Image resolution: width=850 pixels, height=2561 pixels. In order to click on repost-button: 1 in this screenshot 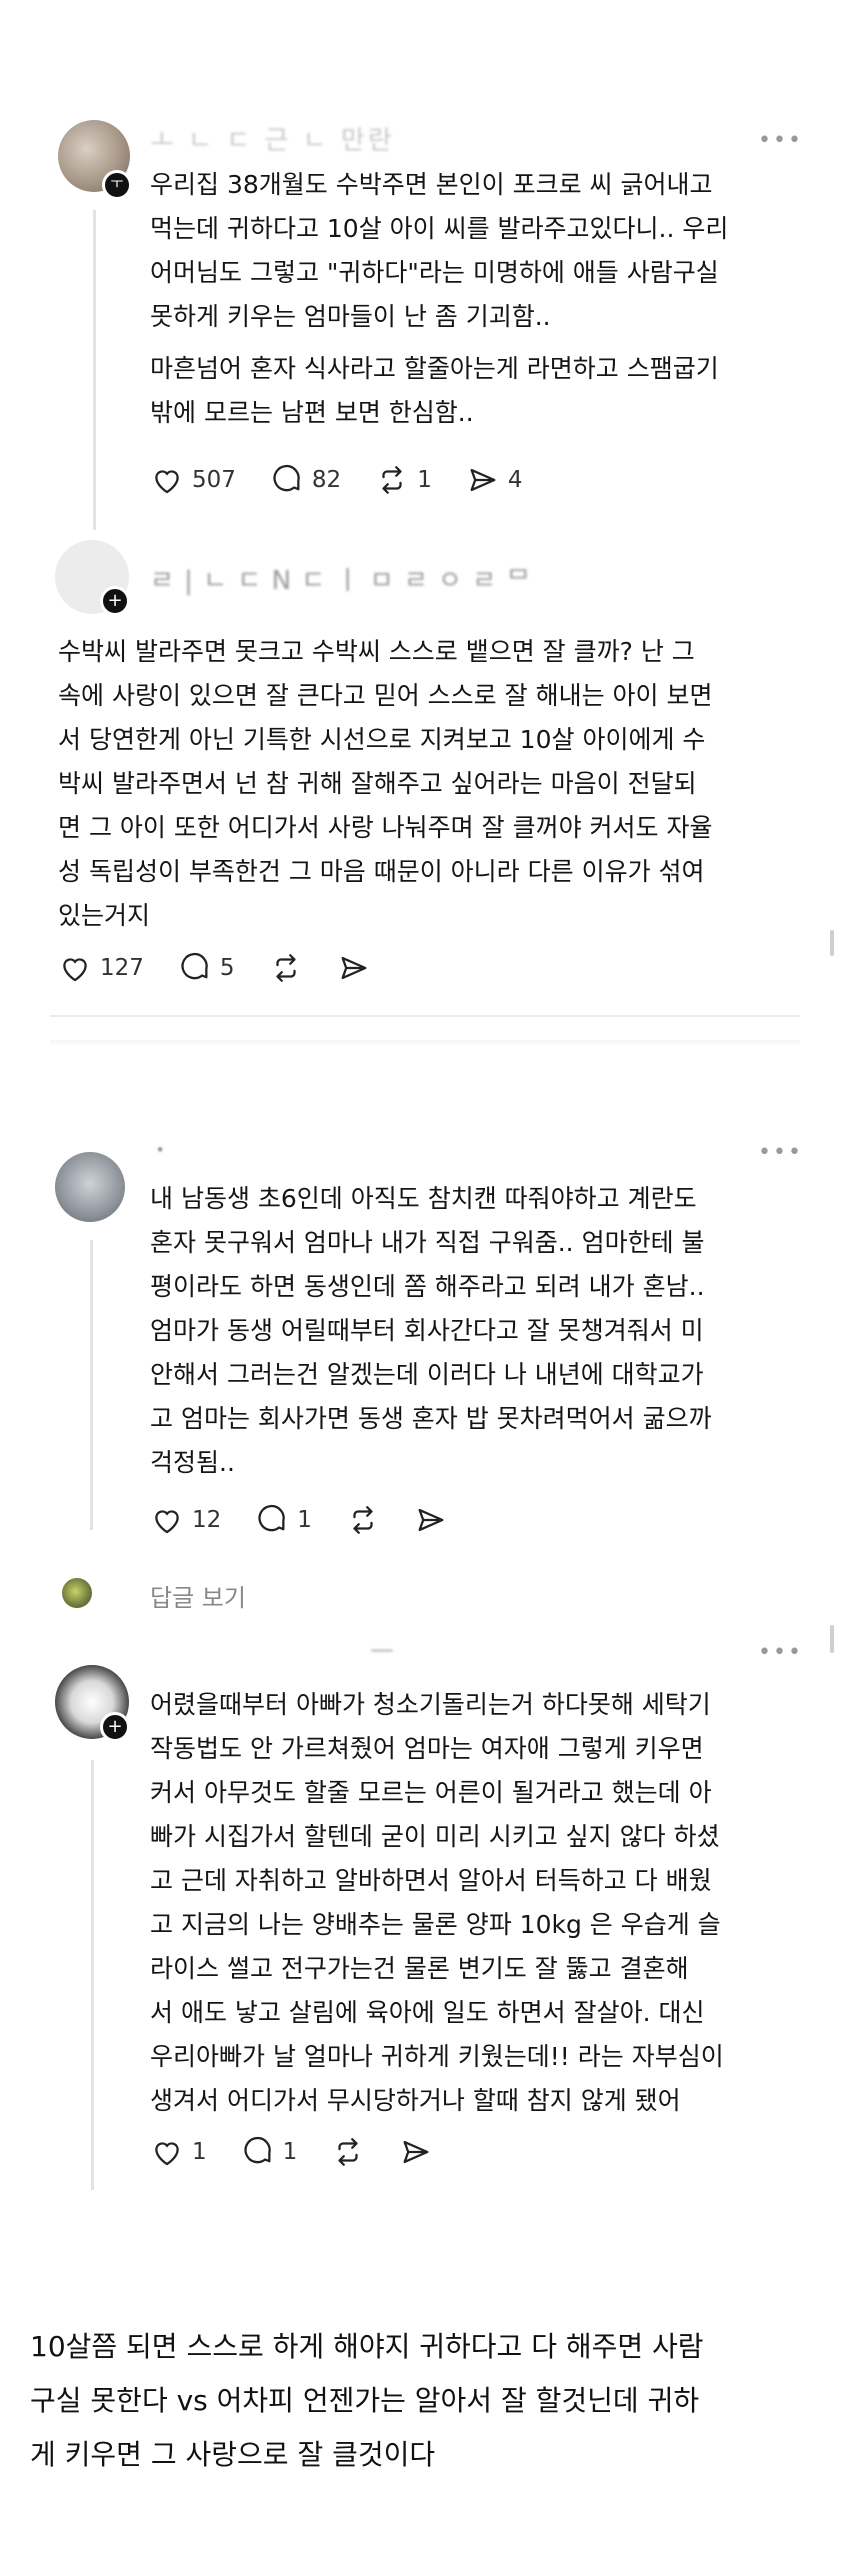, I will do `click(403, 480)`.